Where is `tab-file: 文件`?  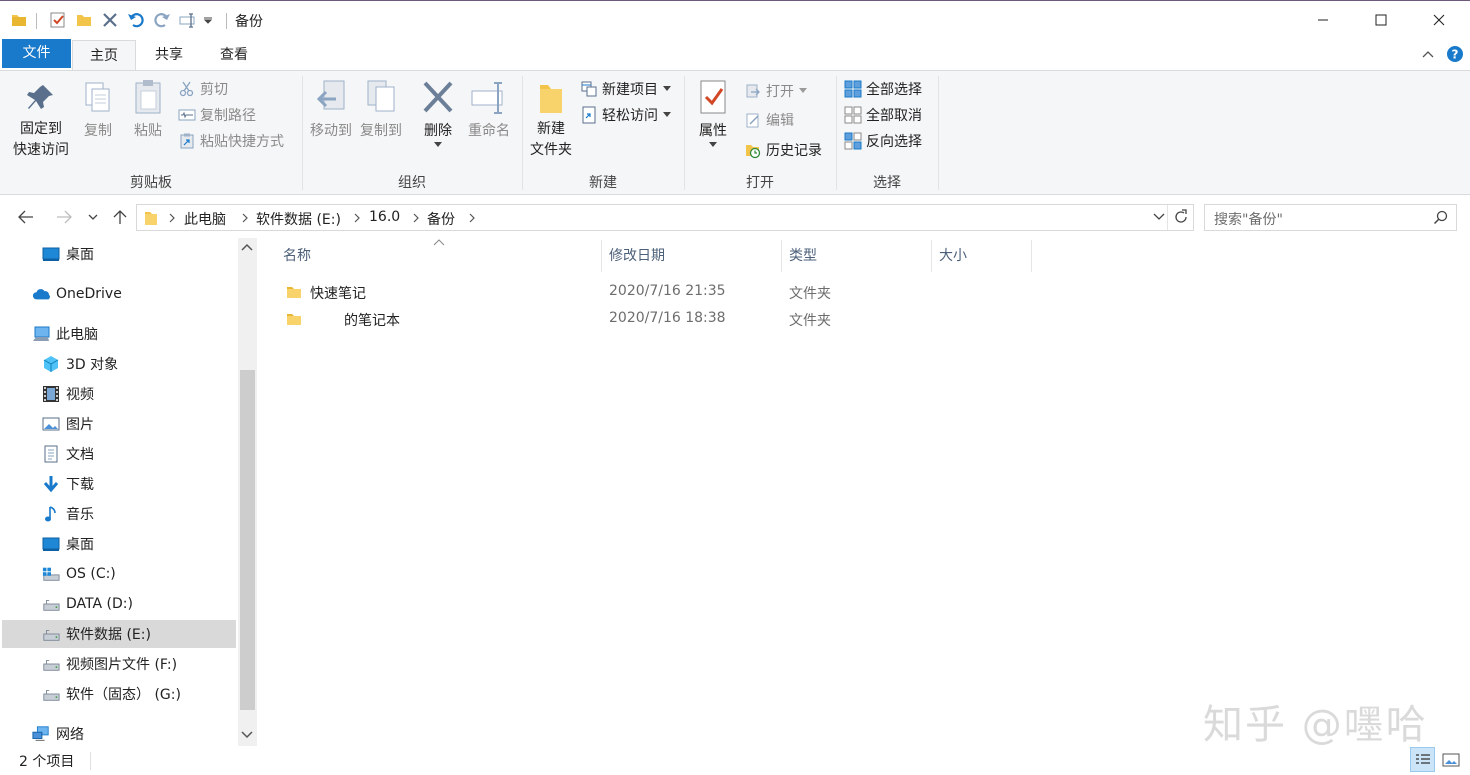
tab-file: 文件 is located at coordinates (36, 53).